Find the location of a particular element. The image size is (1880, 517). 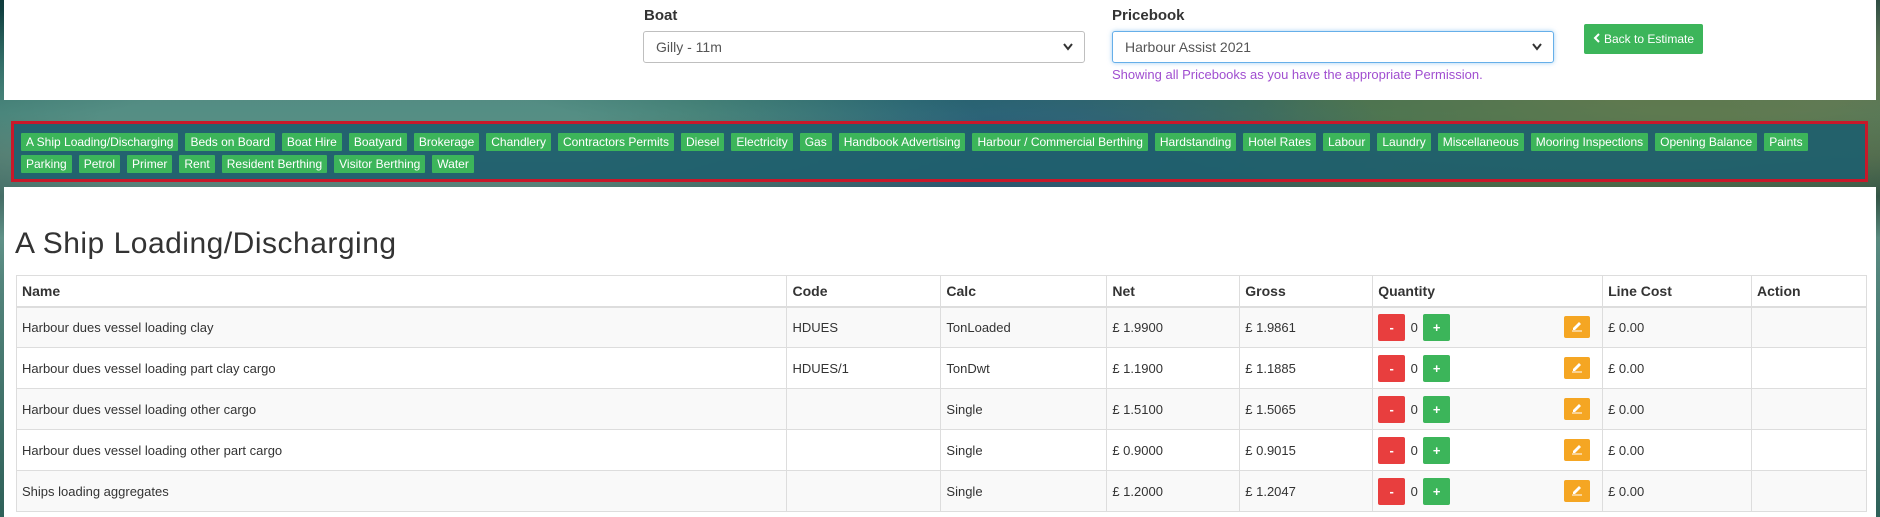

category-button: Boatyard is located at coordinates (377, 142).